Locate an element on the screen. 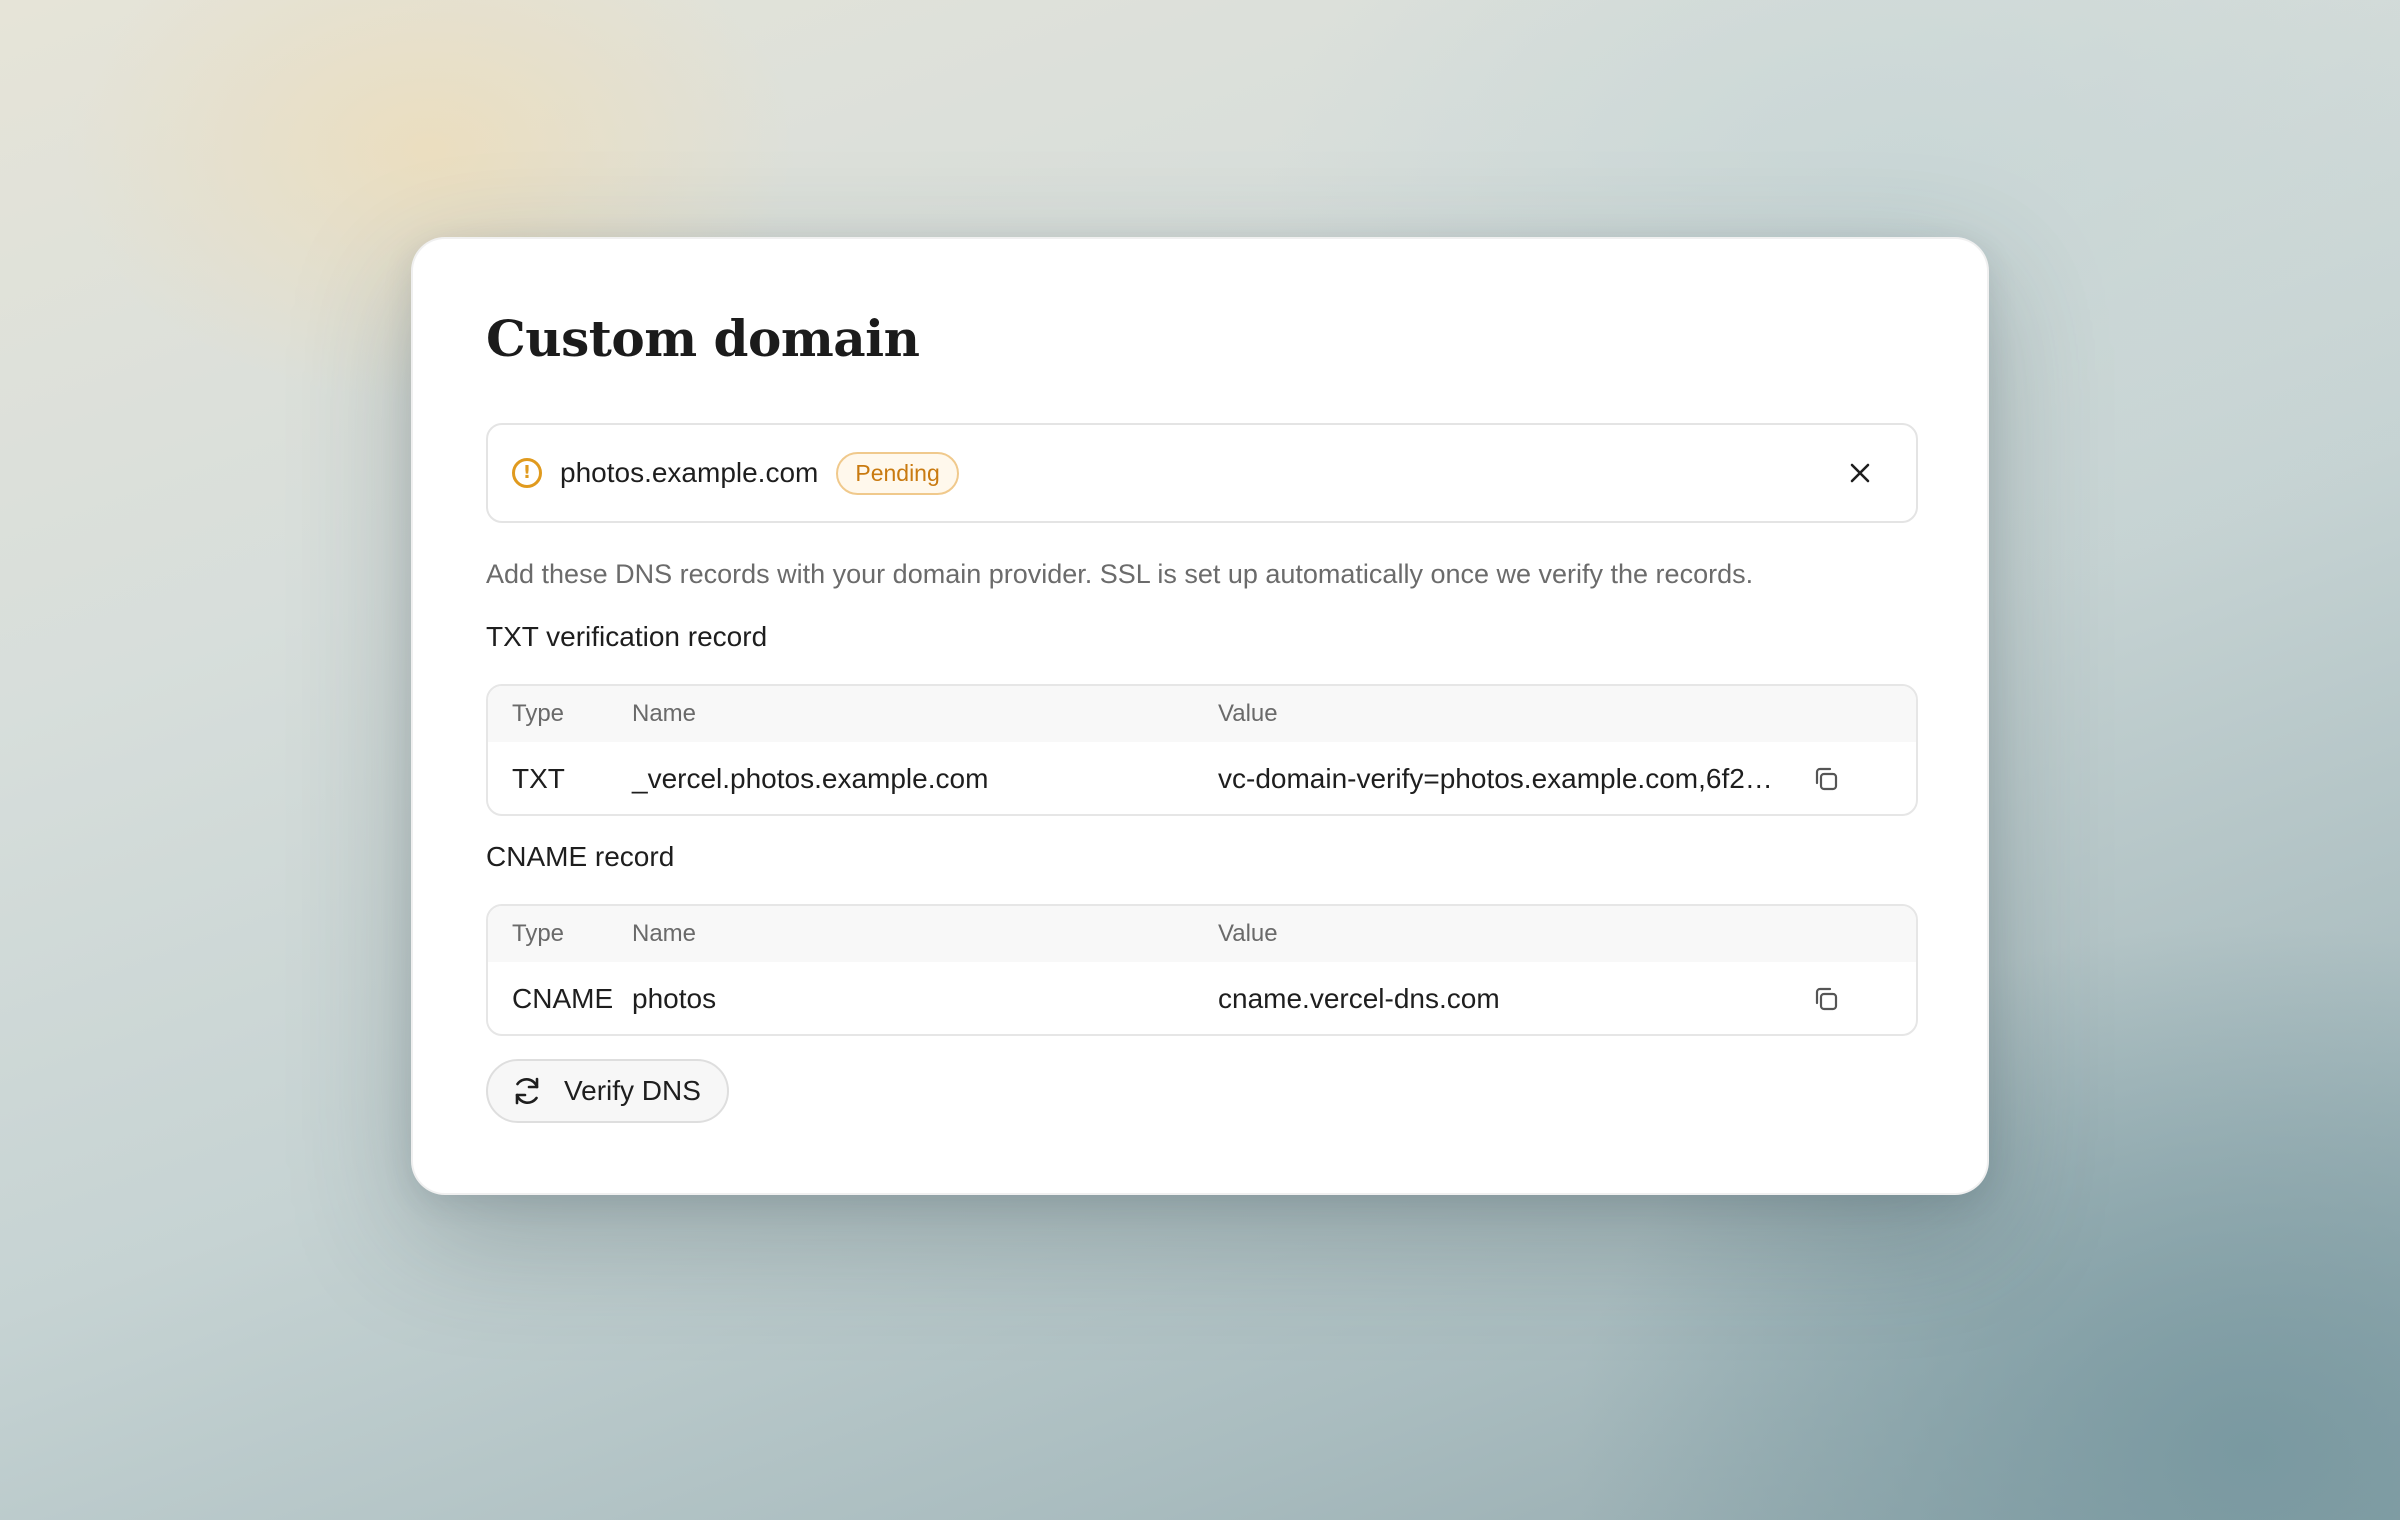 This screenshot has width=2400, height=1520. remove-domain-button is located at coordinates (1860, 473).